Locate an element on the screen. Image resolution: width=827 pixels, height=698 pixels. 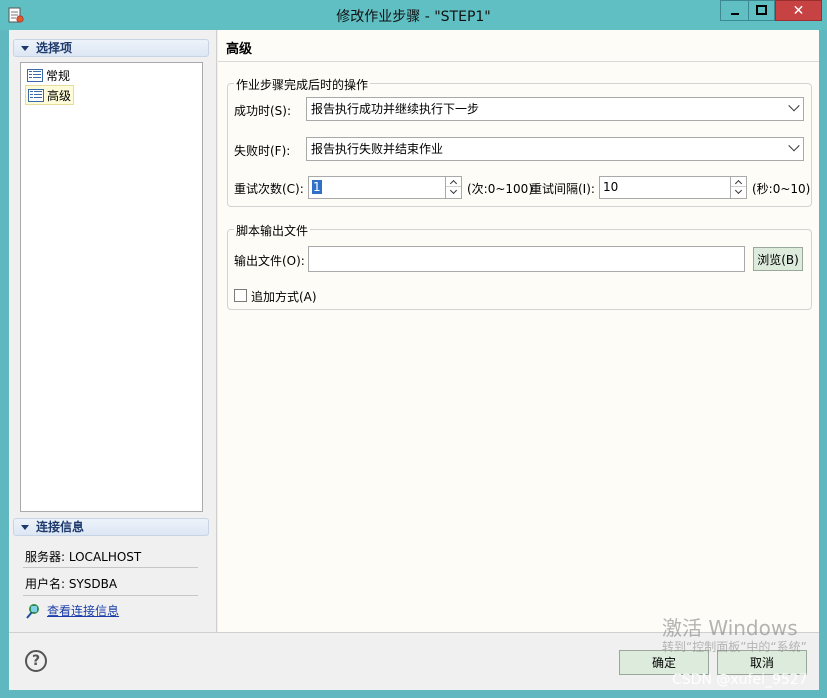
success-action-value: 报告执行成功并继续执行下一步 is located at coordinates (395, 109).